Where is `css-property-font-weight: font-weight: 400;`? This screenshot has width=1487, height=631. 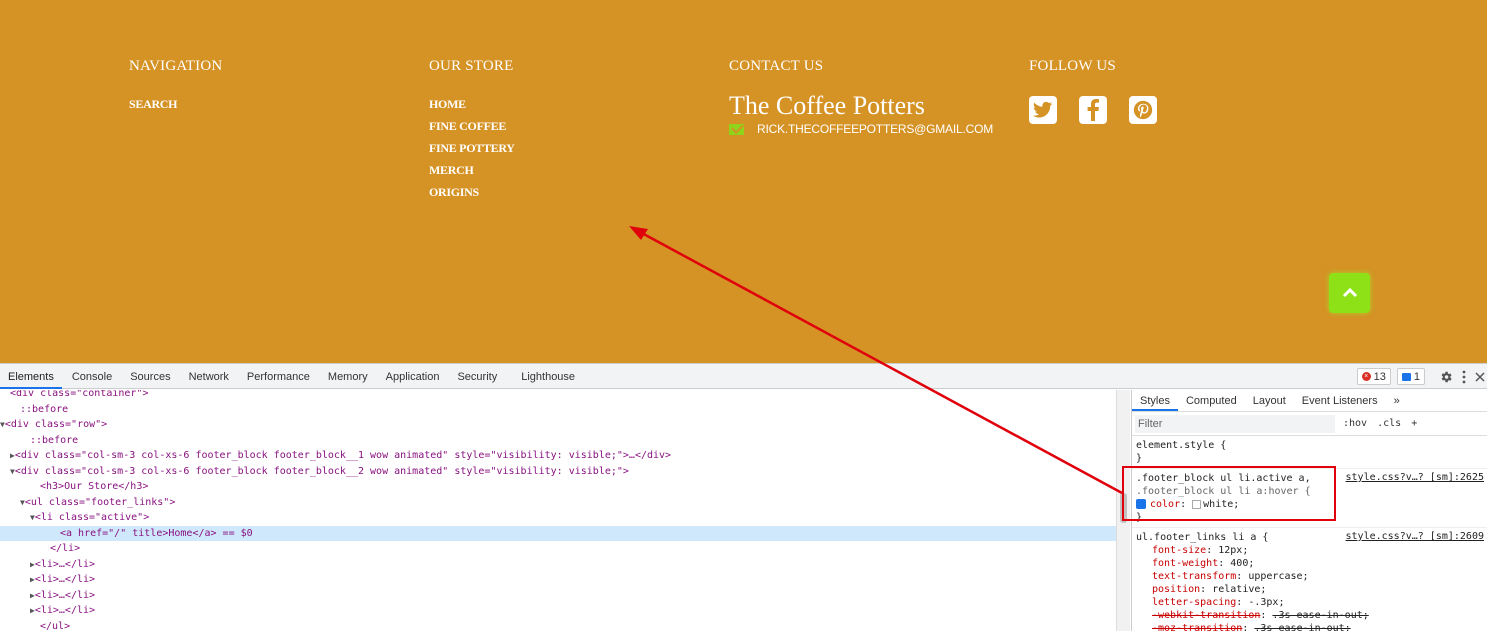 css-property-font-weight: font-weight: 400; is located at coordinates (1309, 563).